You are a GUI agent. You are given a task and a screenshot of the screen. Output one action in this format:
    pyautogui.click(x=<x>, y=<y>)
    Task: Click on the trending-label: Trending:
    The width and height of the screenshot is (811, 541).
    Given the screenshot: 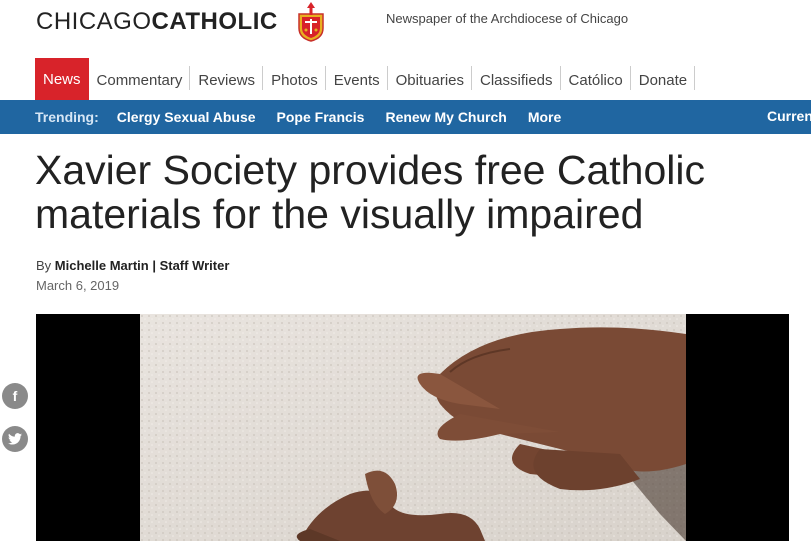 What is the action you would take?
    pyautogui.click(x=67, y=117)
    